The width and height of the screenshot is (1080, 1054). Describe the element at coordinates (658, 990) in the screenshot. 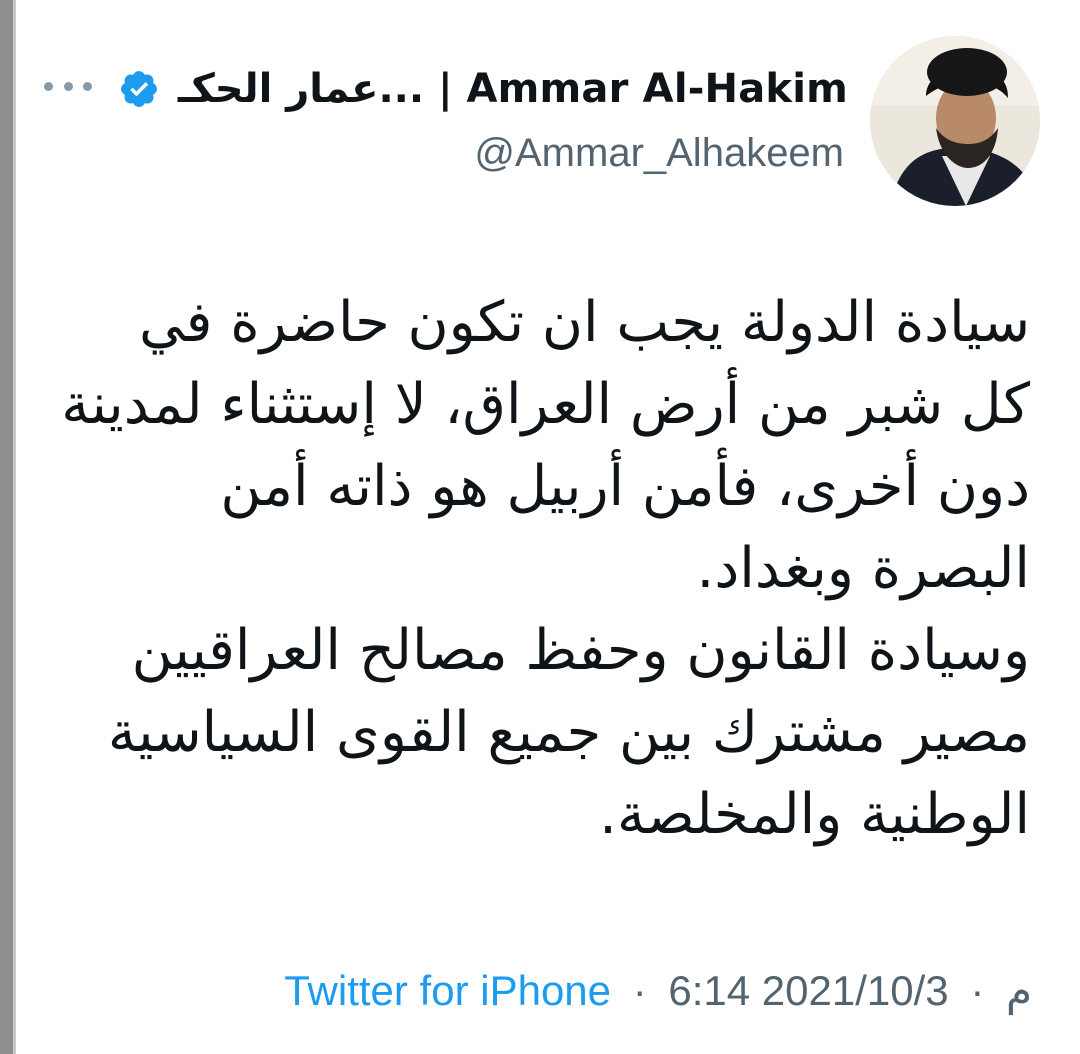

I see `tweet-meta: Twitter for iPhone · 6:14 م · 2021/10/3` at that location.